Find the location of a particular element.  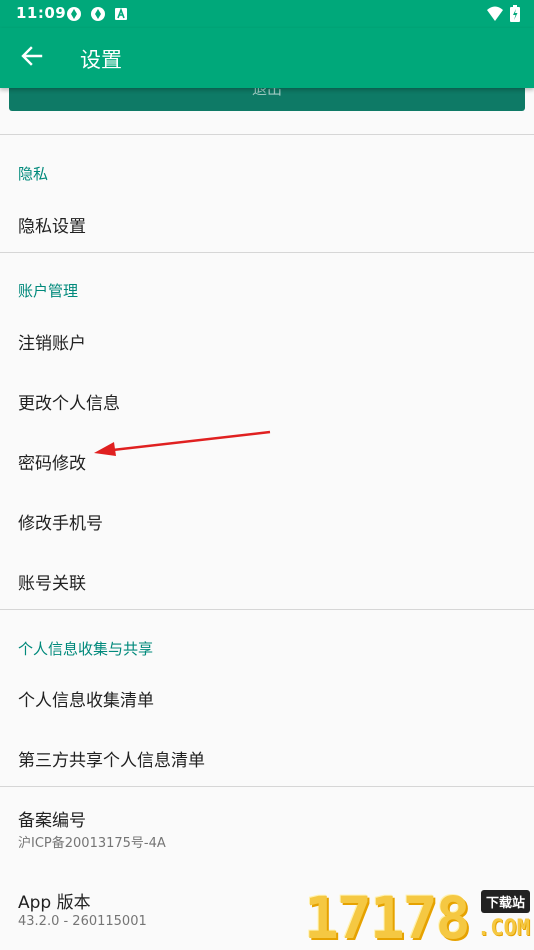

item-label: 修改手机号 is located at coordinates (60, 524).